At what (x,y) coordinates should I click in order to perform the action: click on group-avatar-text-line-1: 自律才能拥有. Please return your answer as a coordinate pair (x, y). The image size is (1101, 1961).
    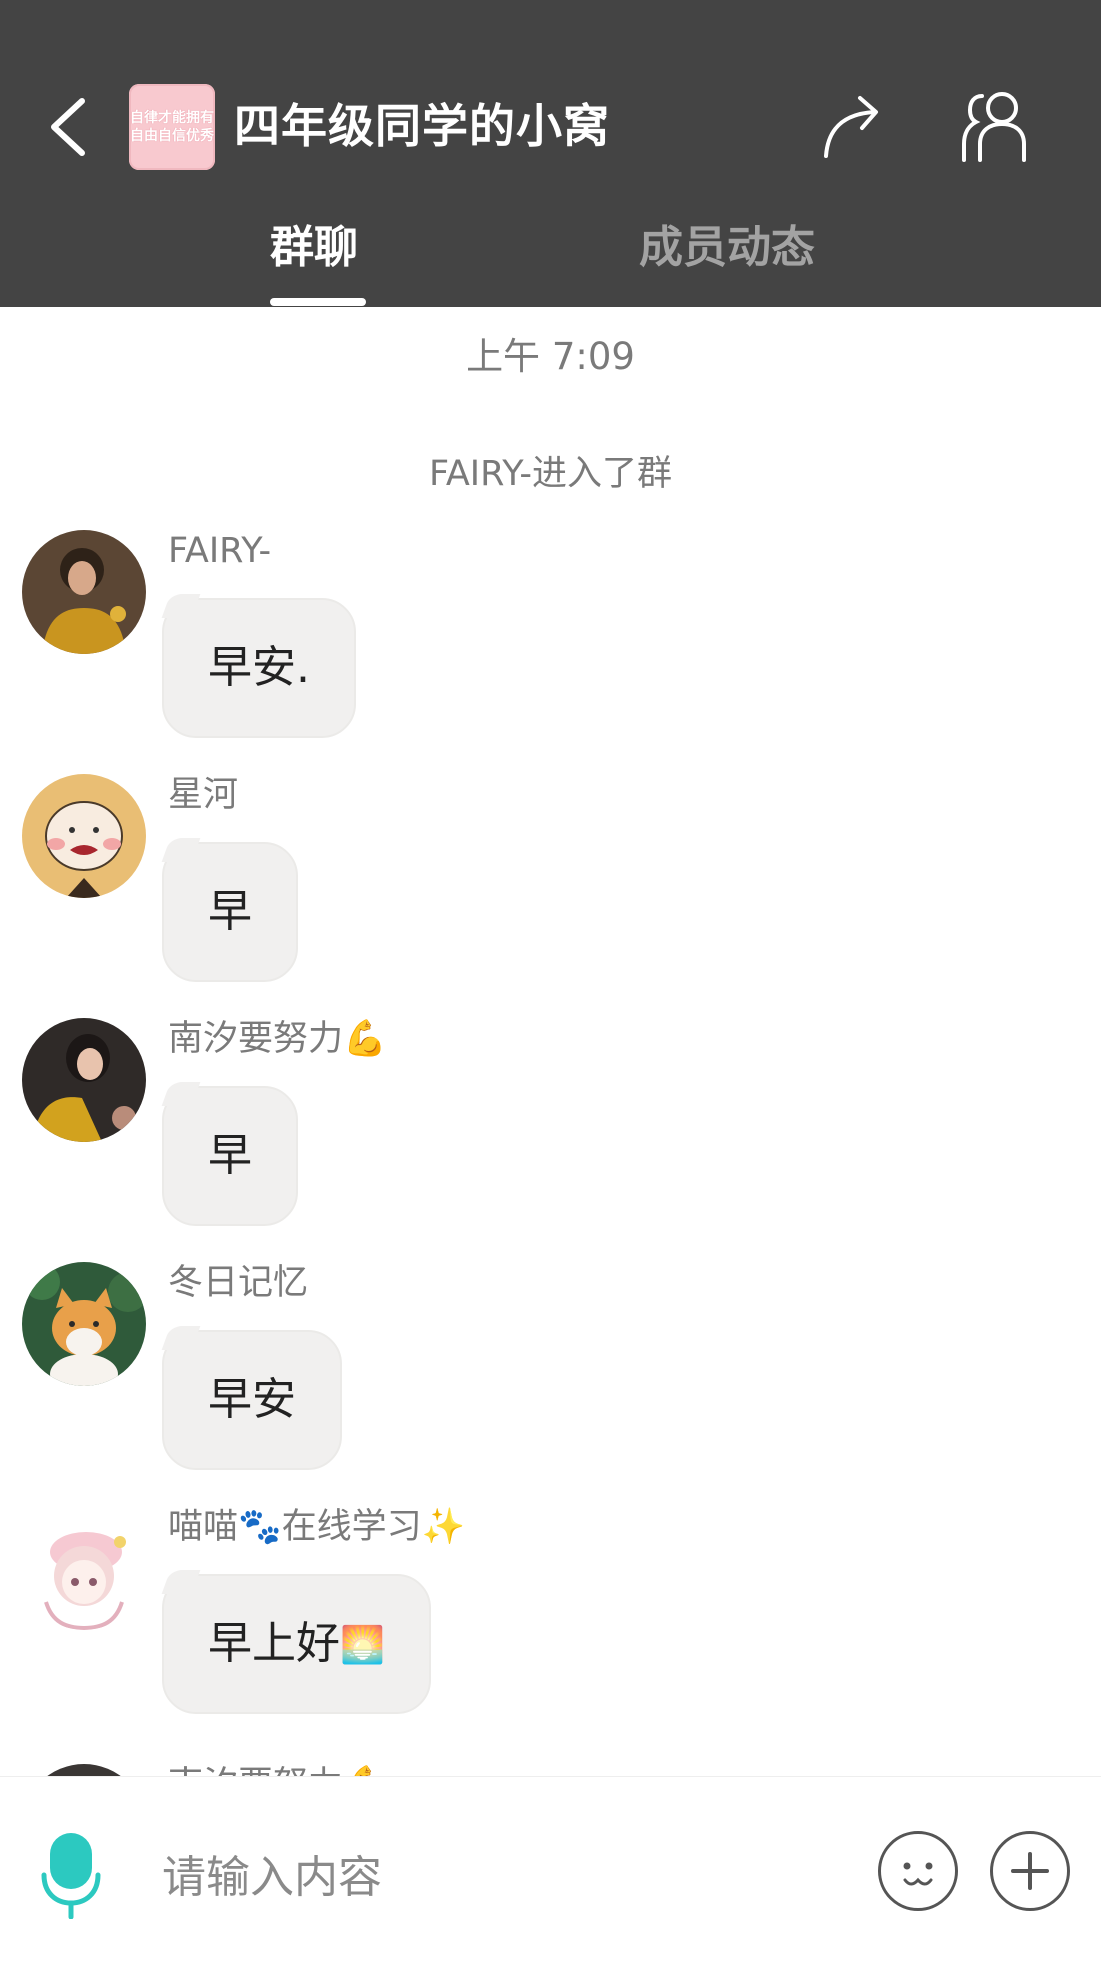
    Looking at the image, I should click on (172, 118).